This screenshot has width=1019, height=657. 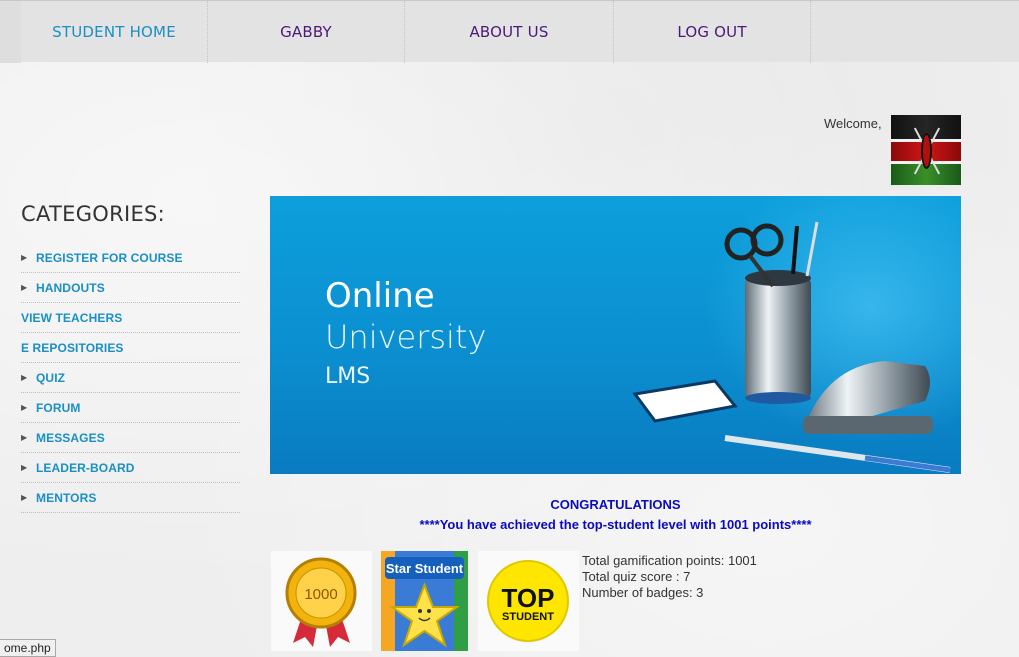 What do you see at coordinates (348, 376) in the screenshot?
I see `banner-title-lms: LMS` at bounding box center [348, 376].